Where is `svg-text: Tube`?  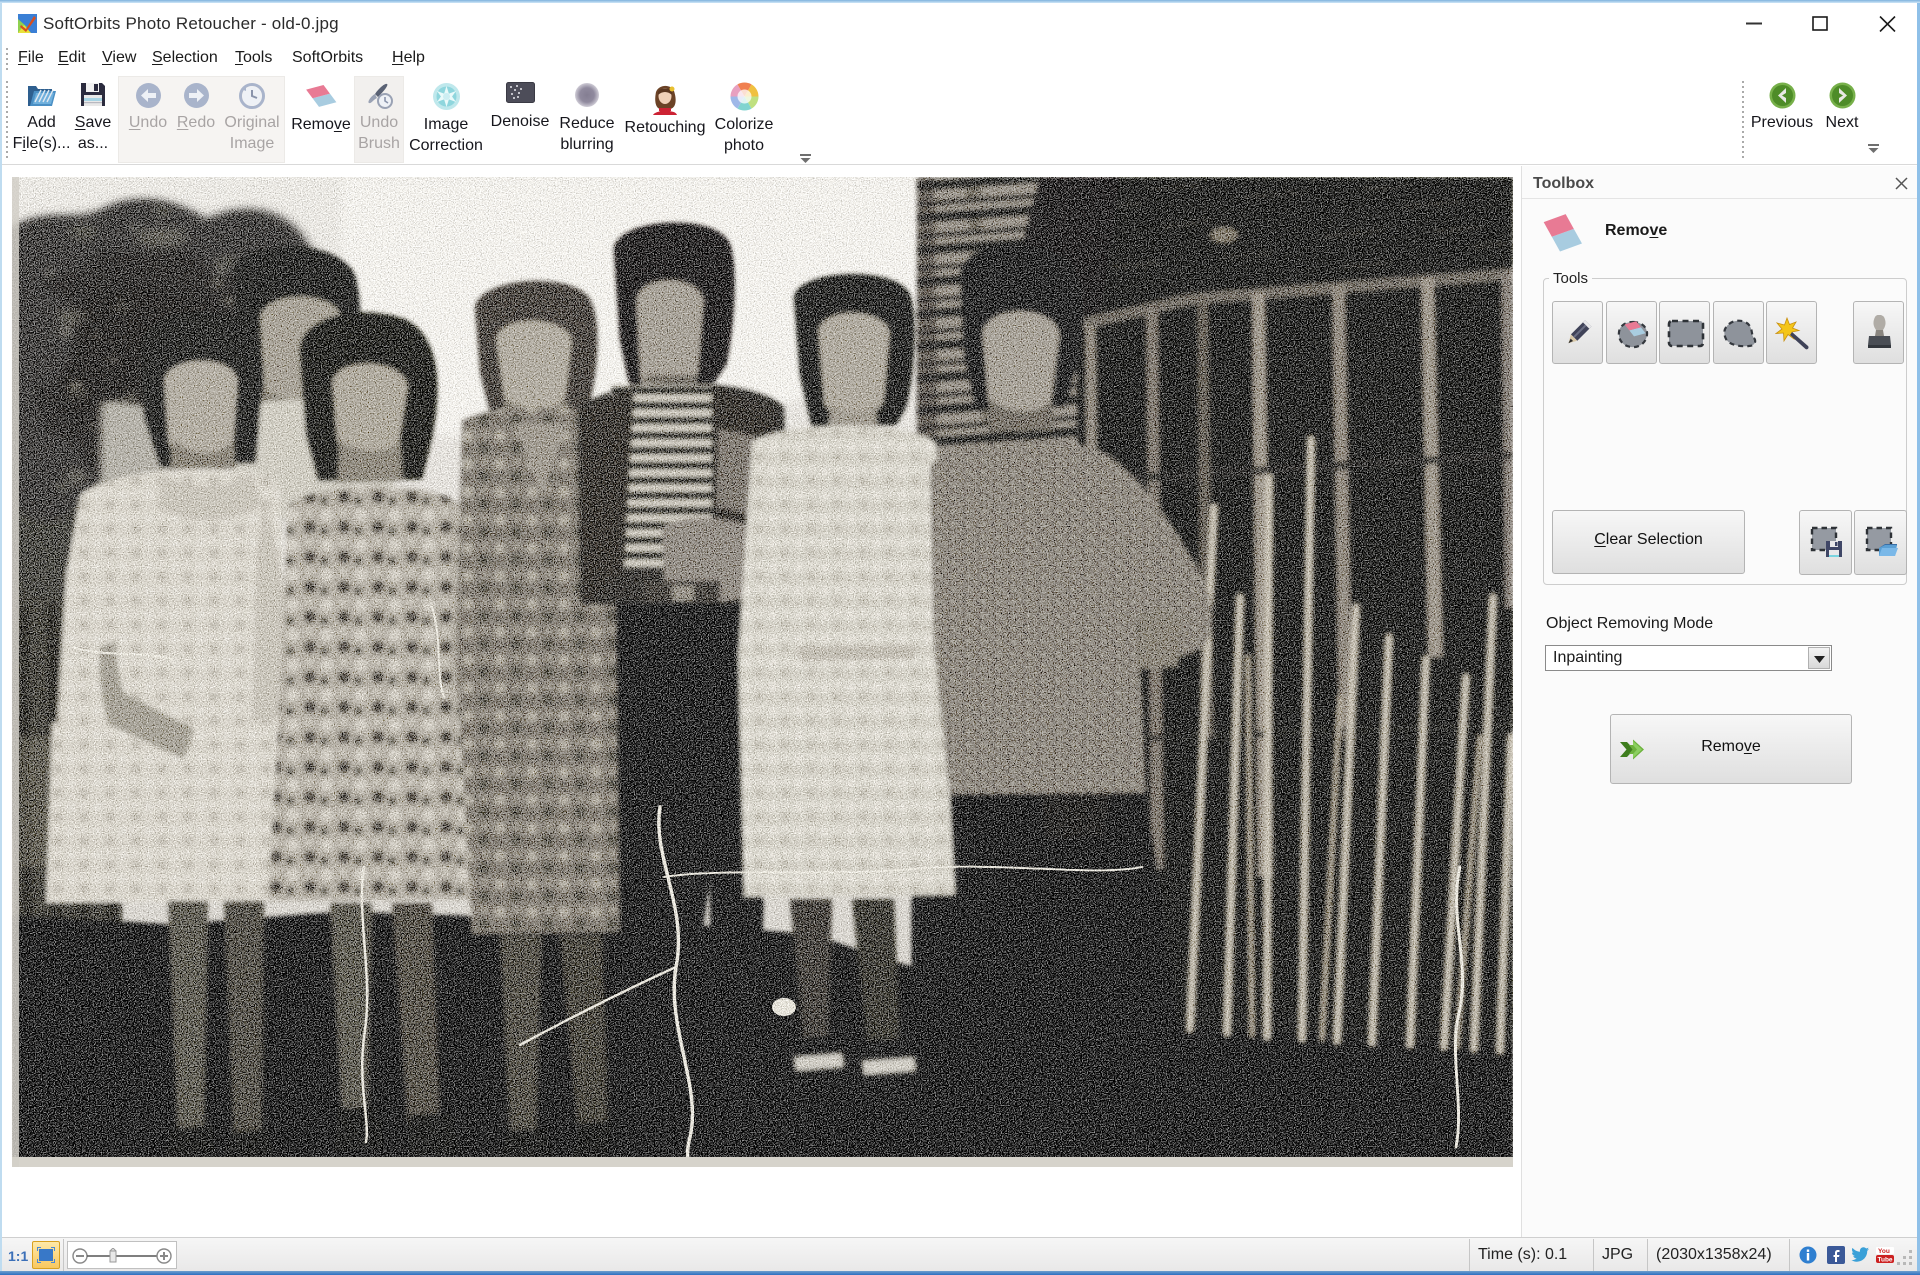 svg-text: Tube is located at coordinates (1885, 1260).